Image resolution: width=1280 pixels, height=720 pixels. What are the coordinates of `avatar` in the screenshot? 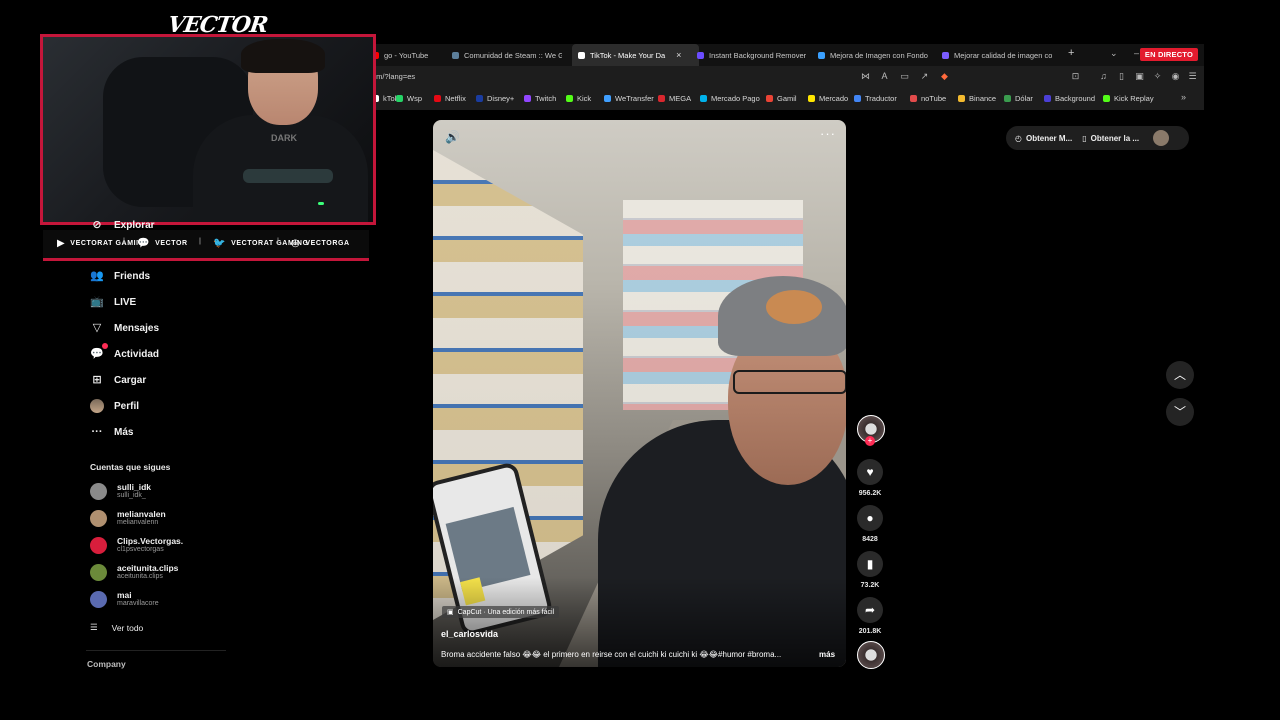 It's located at (98, 491).